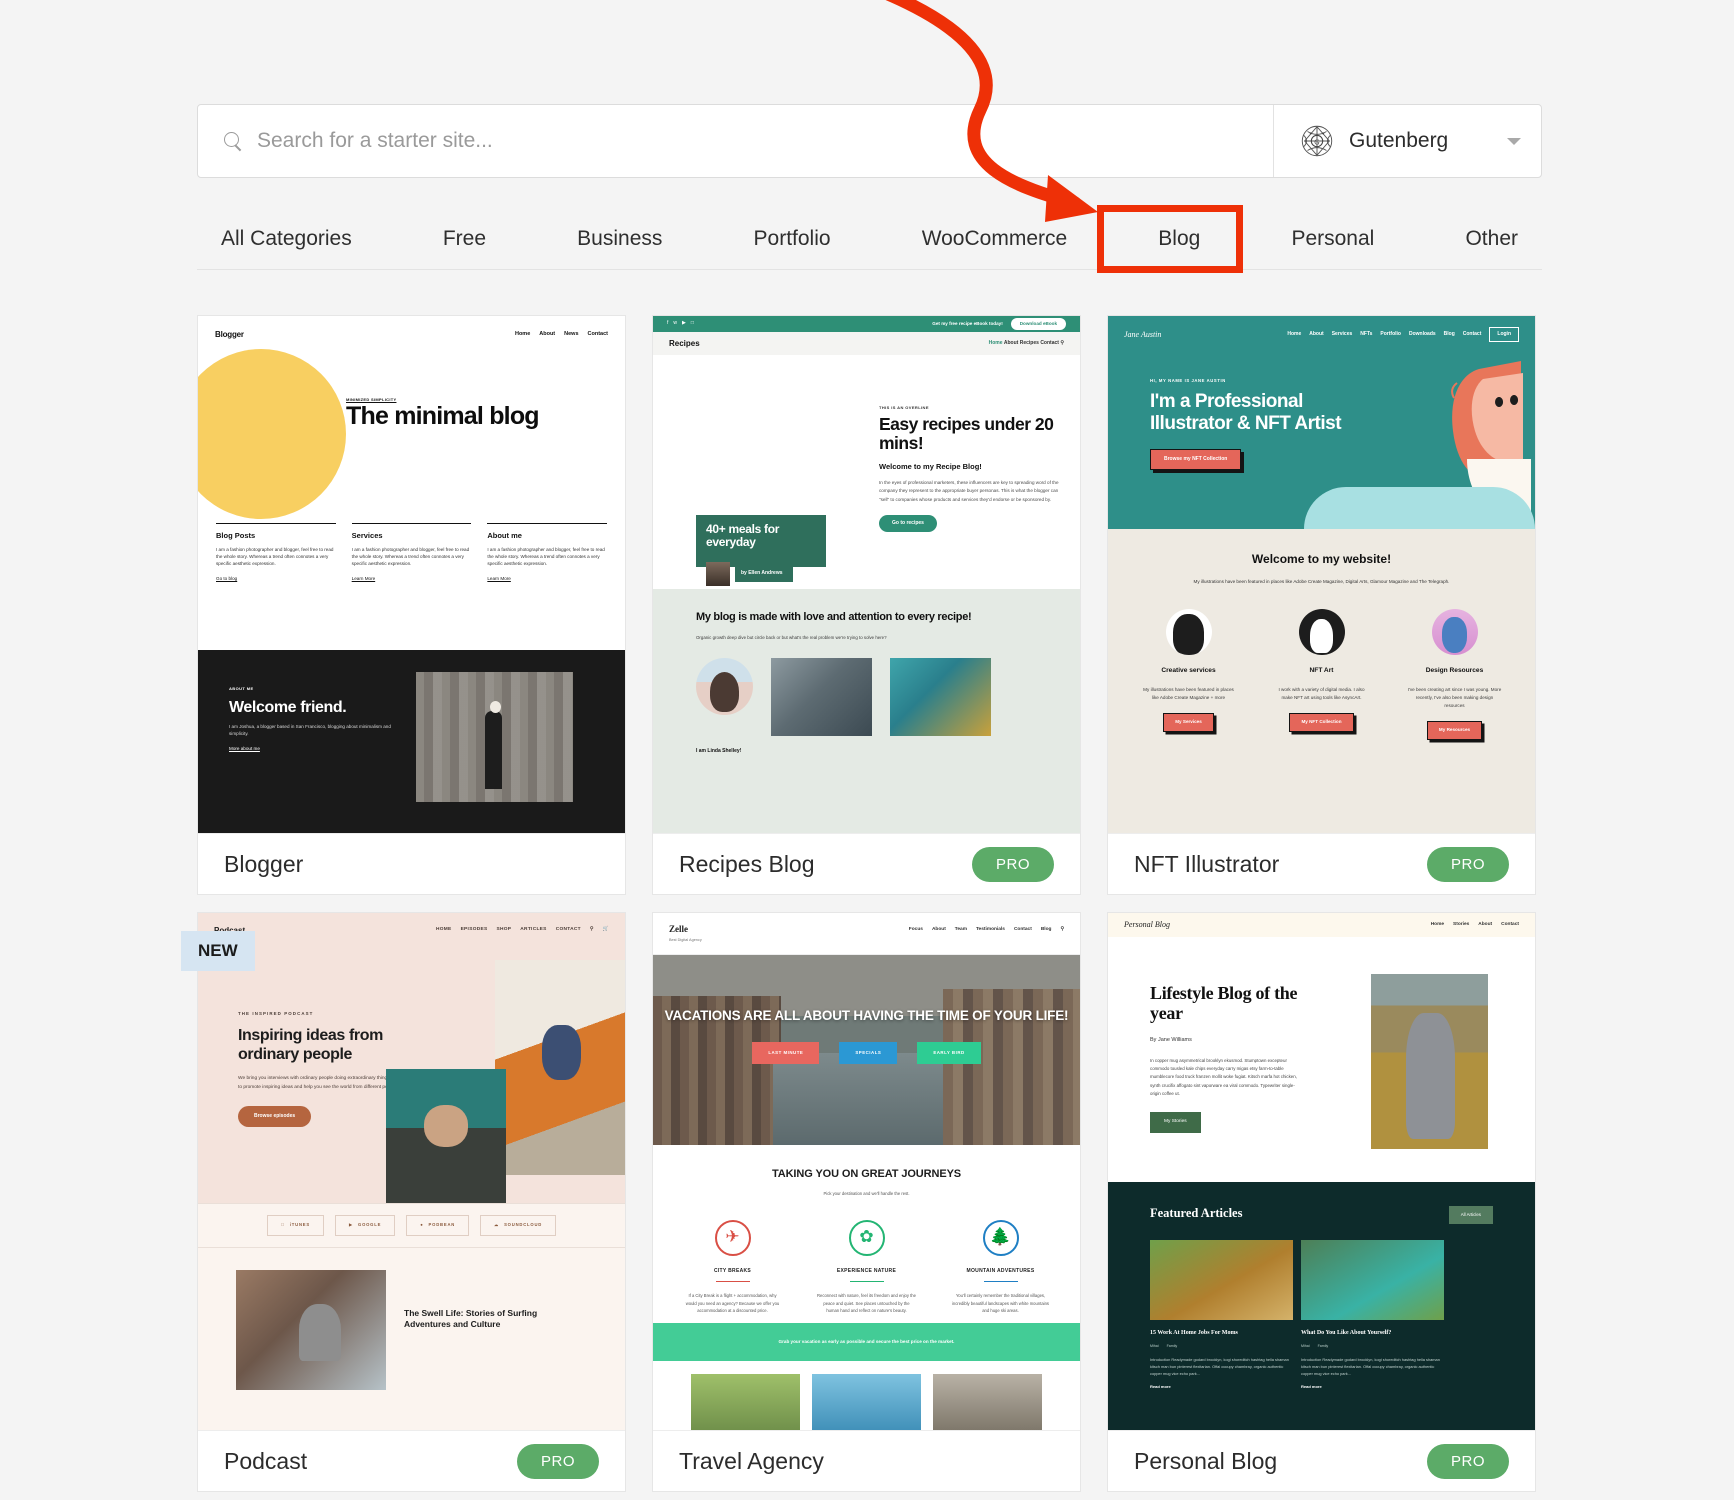 Image resolution: width=1734 pixels, height=1500 pixels. I want to click on tab-all-categories: All Categories, so click(286, 239).